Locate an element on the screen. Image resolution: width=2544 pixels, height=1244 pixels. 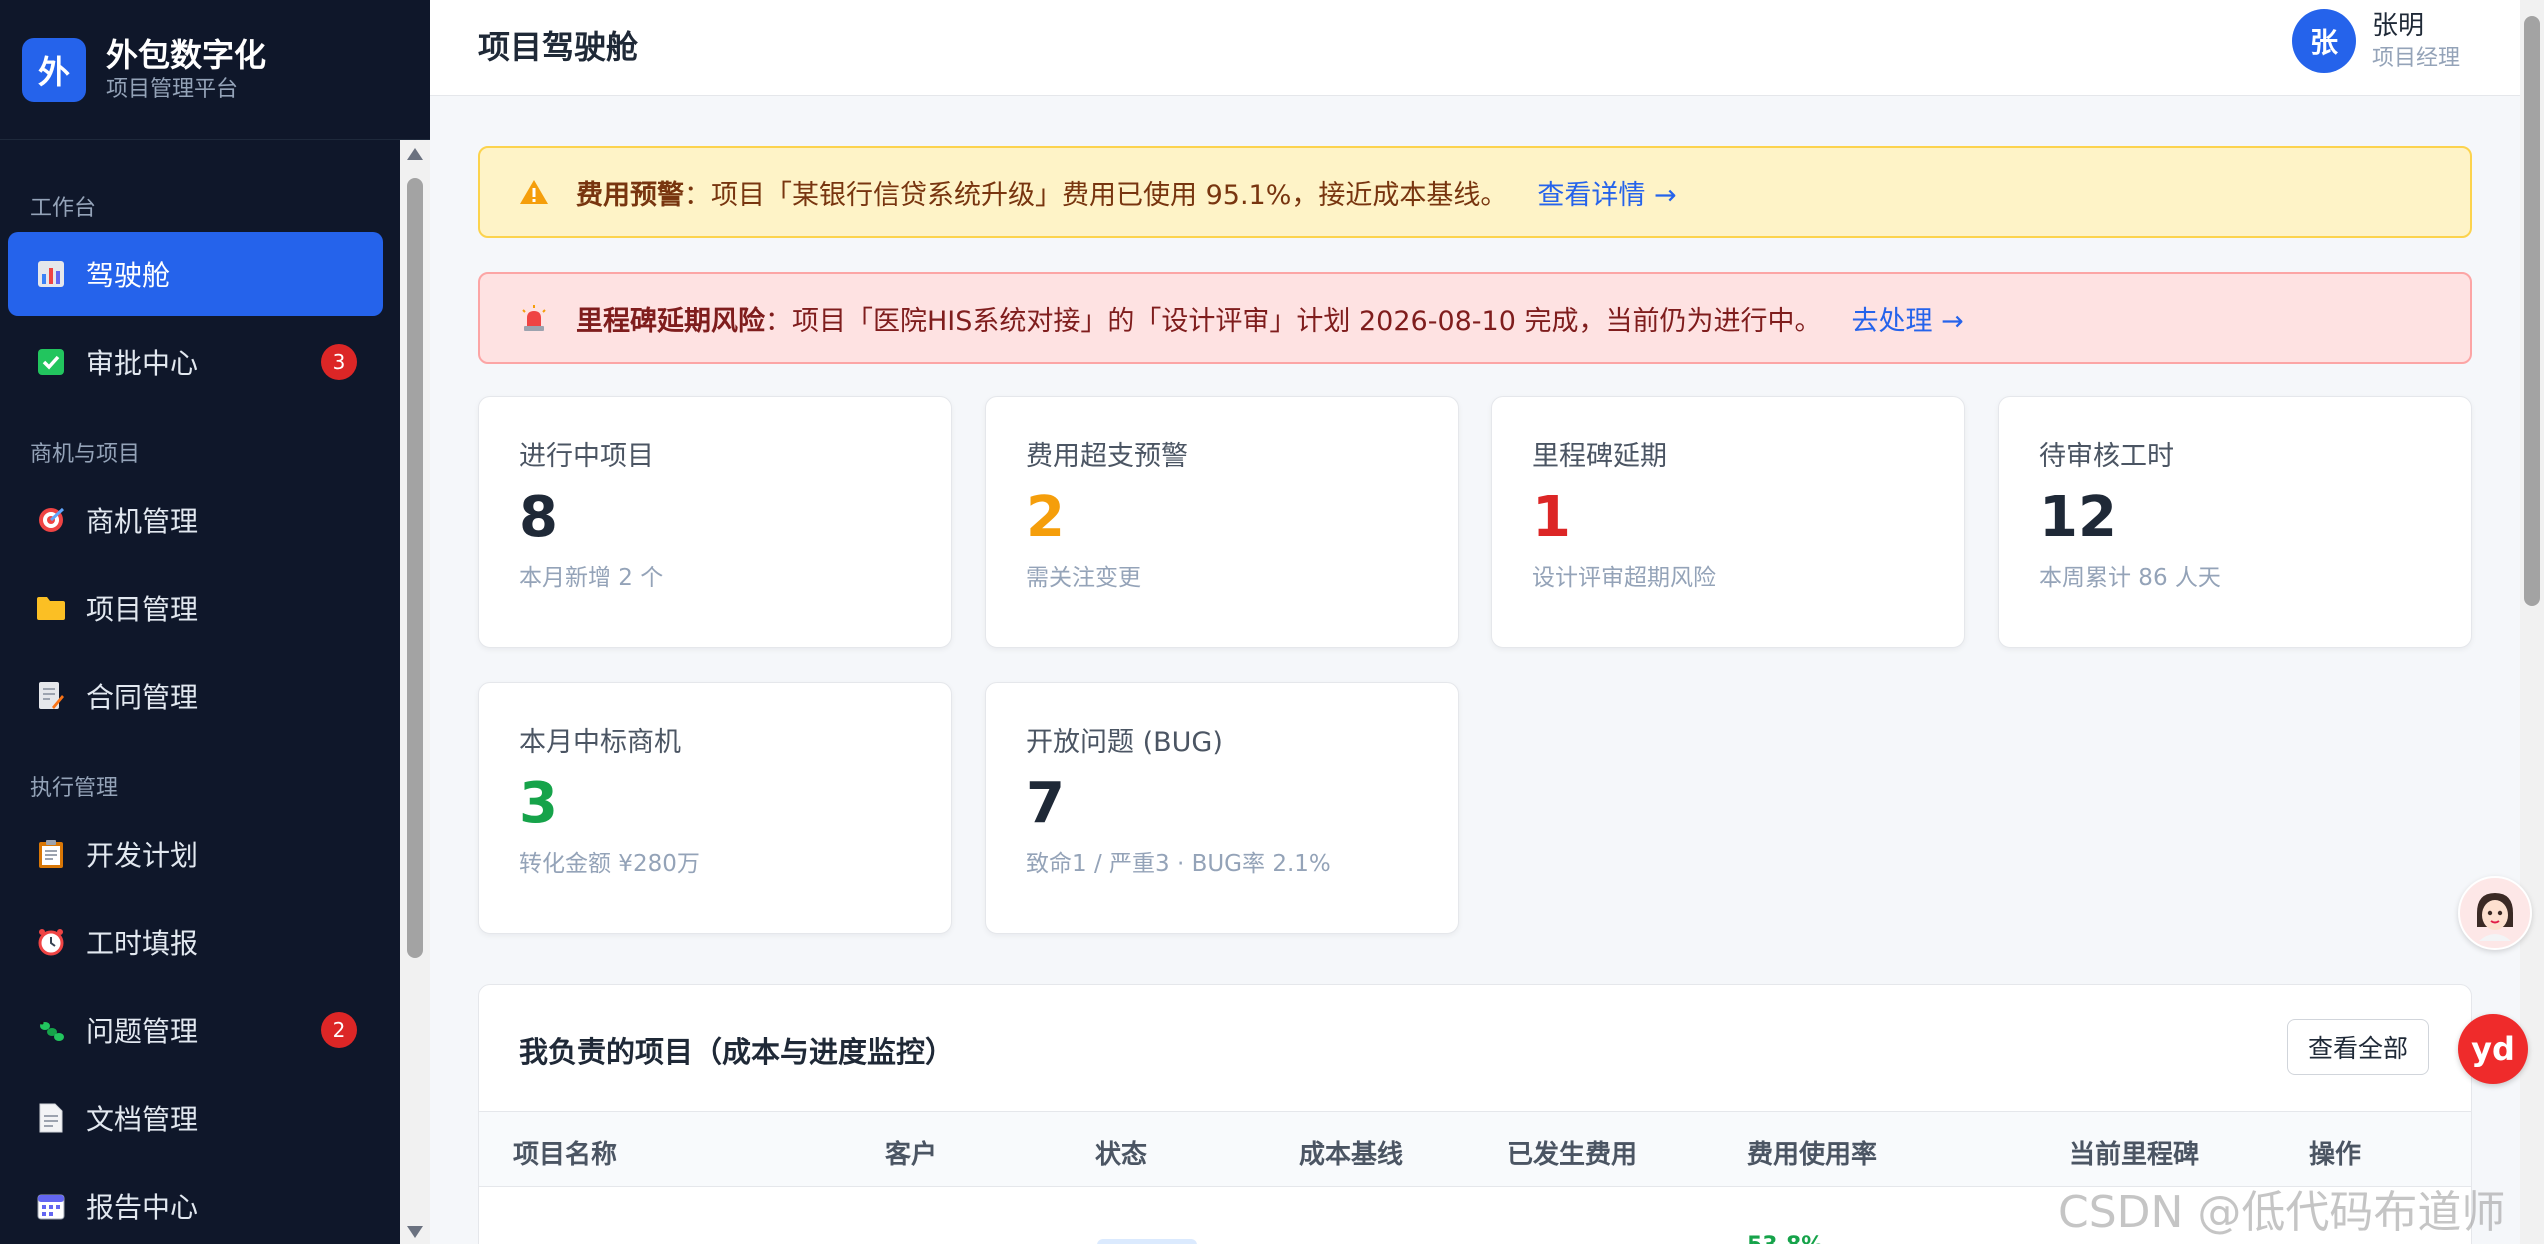
nav-group-workbench: 工作台 is located at coordinates (63, 208).